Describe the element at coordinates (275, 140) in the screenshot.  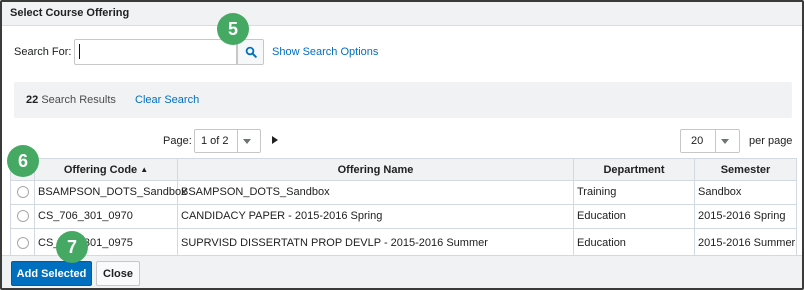
I see `next-page-icon` at that location.